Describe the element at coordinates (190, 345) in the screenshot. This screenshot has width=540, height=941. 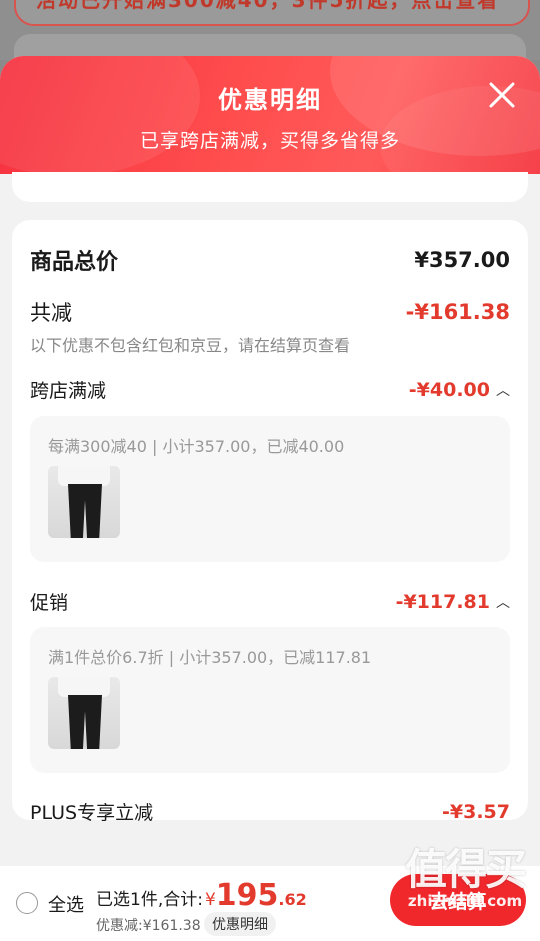
I see `discount-note: 以下优惠不包含红包和京豆，请在结算页查看` at that location.